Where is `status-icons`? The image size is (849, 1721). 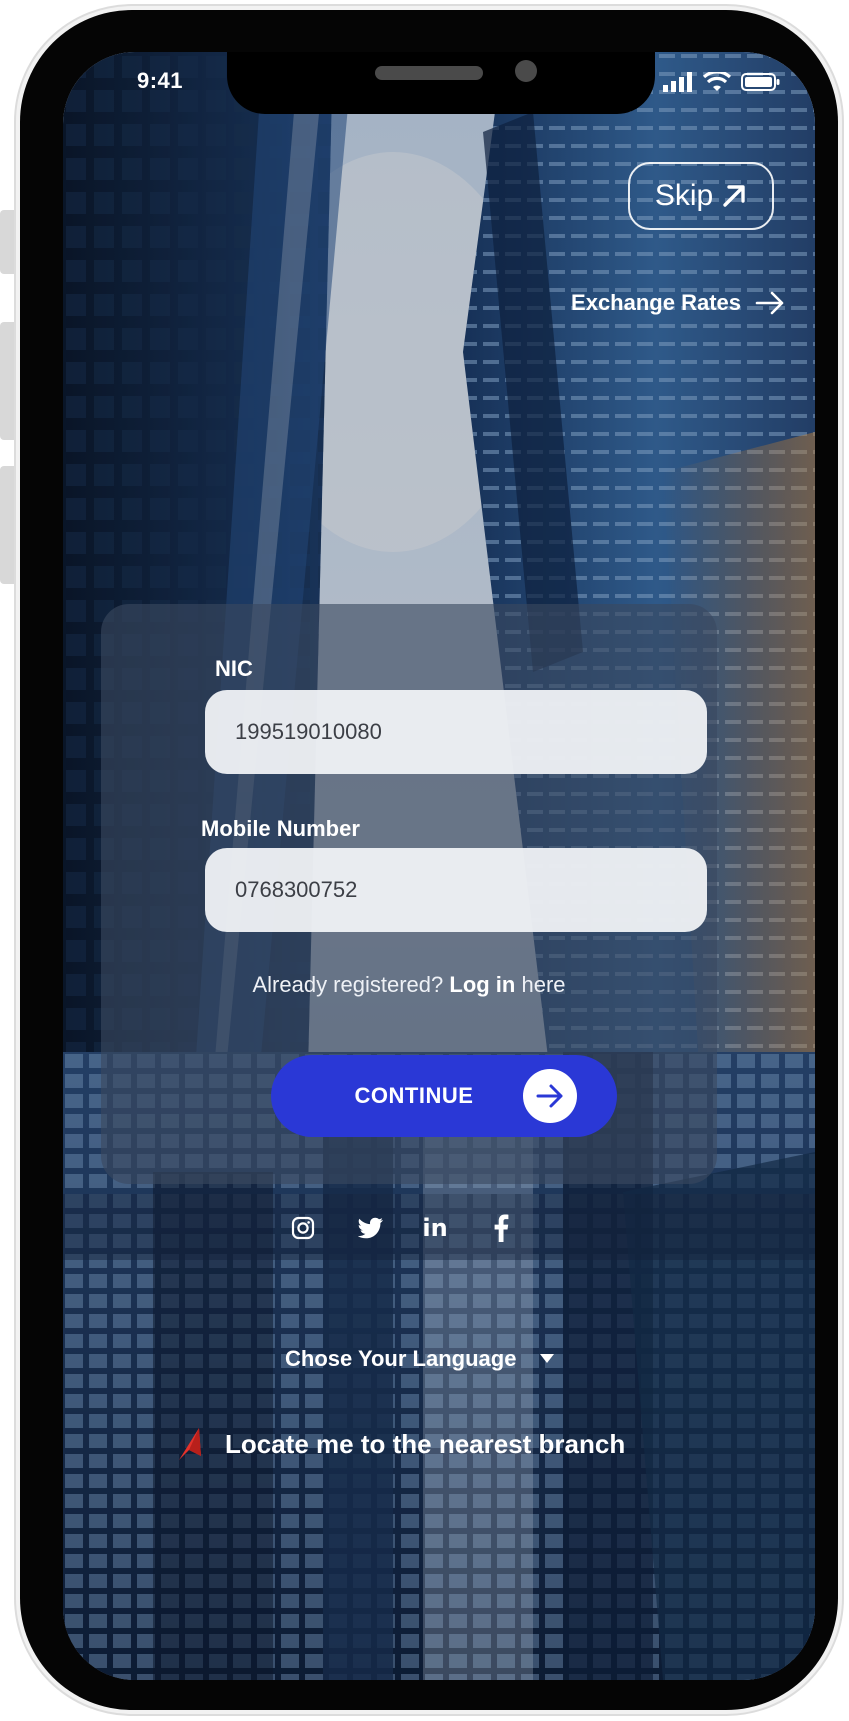 status-icons is located at coordinates (722, 81).